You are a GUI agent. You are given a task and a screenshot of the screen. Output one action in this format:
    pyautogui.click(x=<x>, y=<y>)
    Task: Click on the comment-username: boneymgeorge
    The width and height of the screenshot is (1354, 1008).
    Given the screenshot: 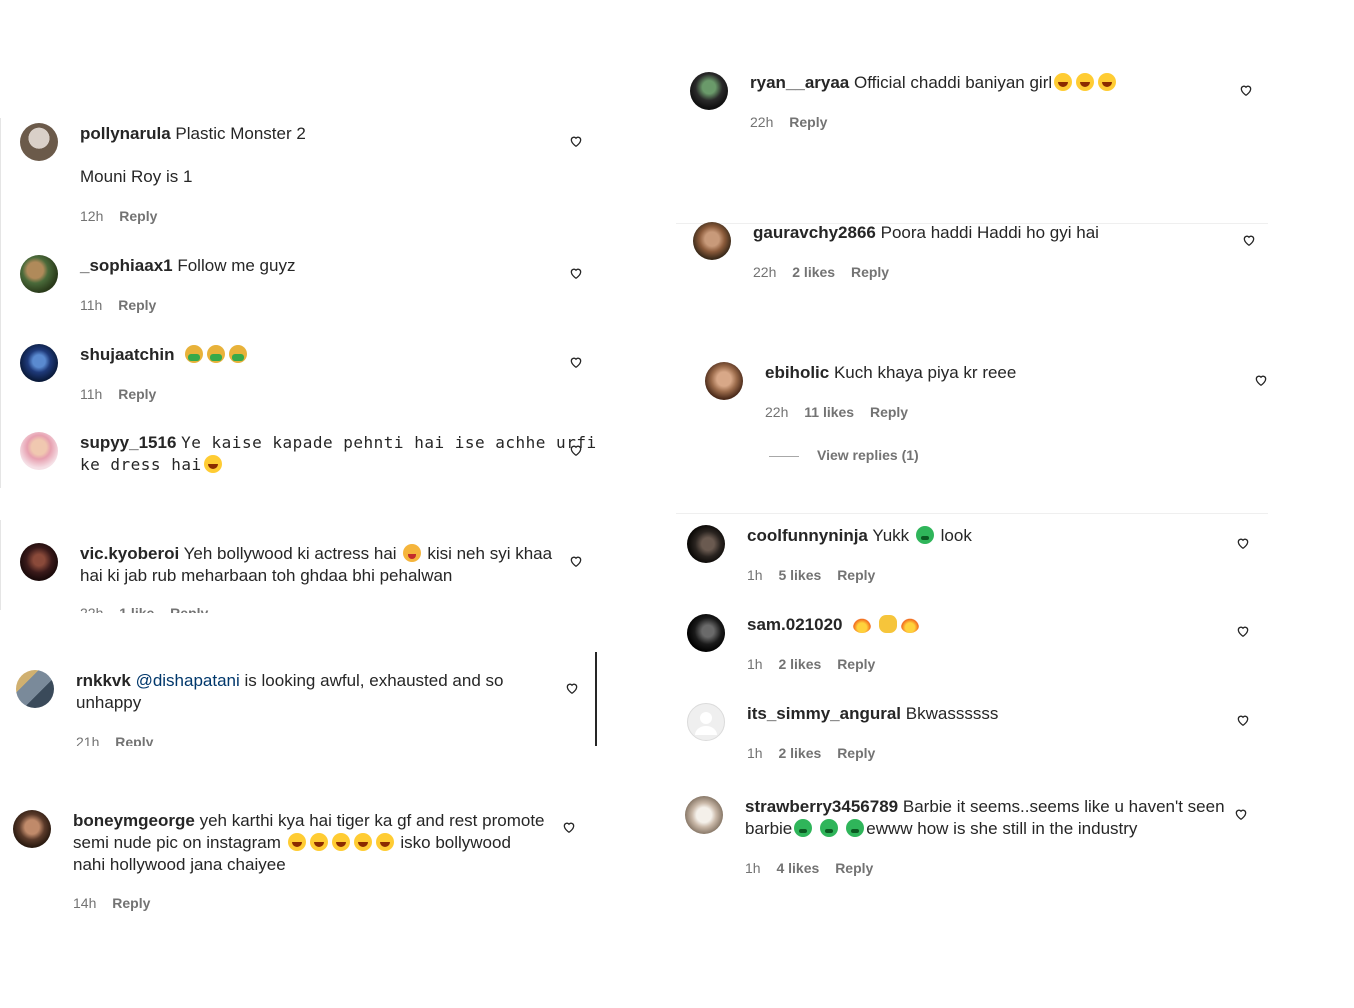 What is the action you would take?
    pyautogui.click(x=134, y=820)
    